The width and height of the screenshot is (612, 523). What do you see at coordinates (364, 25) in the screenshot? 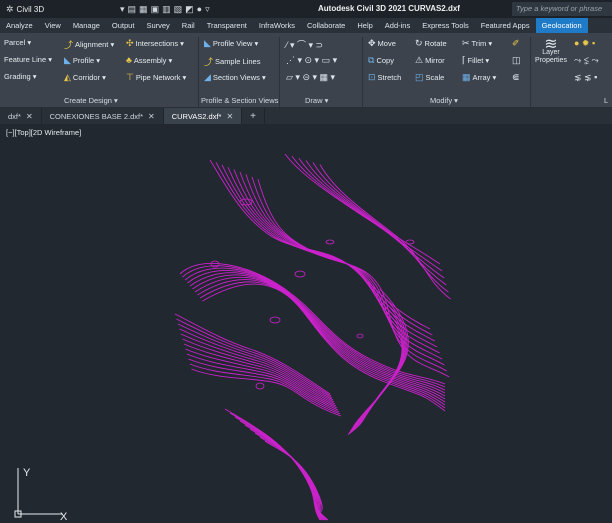
I see `ribbon-tab-help: Help` at bounding box center [364, 25].